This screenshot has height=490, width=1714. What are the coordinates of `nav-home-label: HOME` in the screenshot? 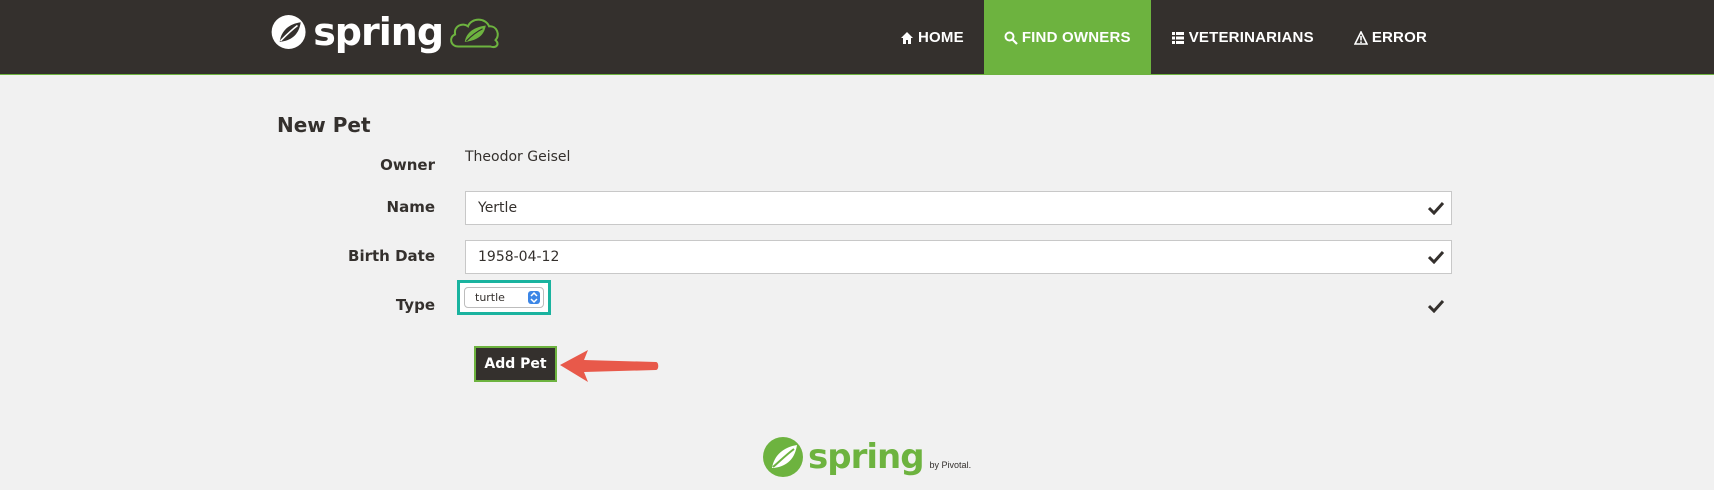 It's located at (941, 37).